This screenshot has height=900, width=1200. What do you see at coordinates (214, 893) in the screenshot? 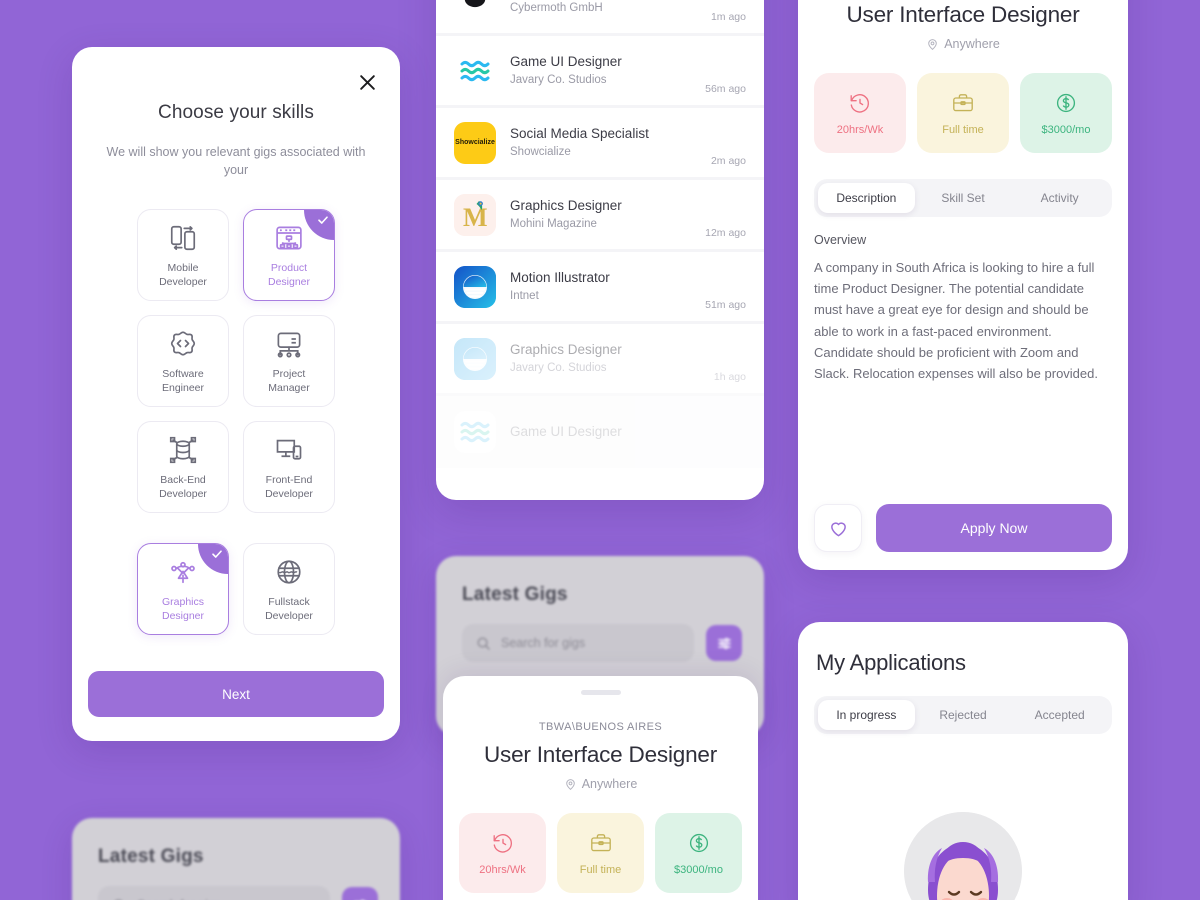
I see `search-input-left: Search for gigs` at bounding box center [214, 893].